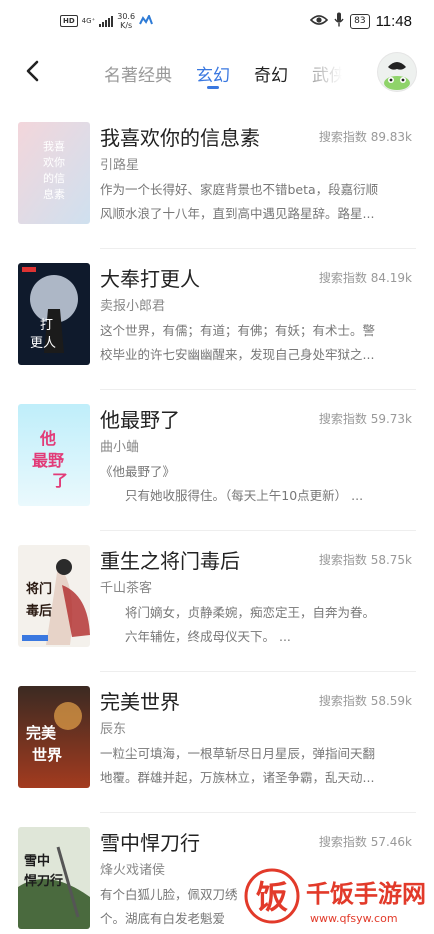  What do you see at coordinates (213, 87) in the screenshot?
I see `active-tab-indicator` at bounding box center [213, 87].